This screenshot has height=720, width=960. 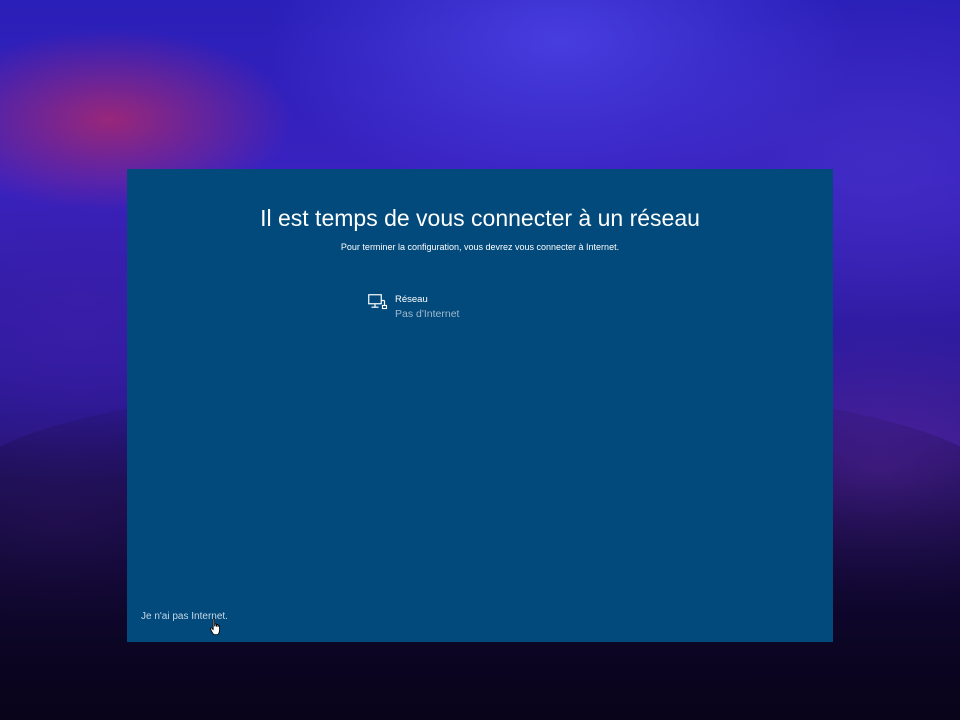 What do you see at coordinates (411, 299) in the screenshot?
I see `network-name: Réseau` at bounding box center [411, 299].